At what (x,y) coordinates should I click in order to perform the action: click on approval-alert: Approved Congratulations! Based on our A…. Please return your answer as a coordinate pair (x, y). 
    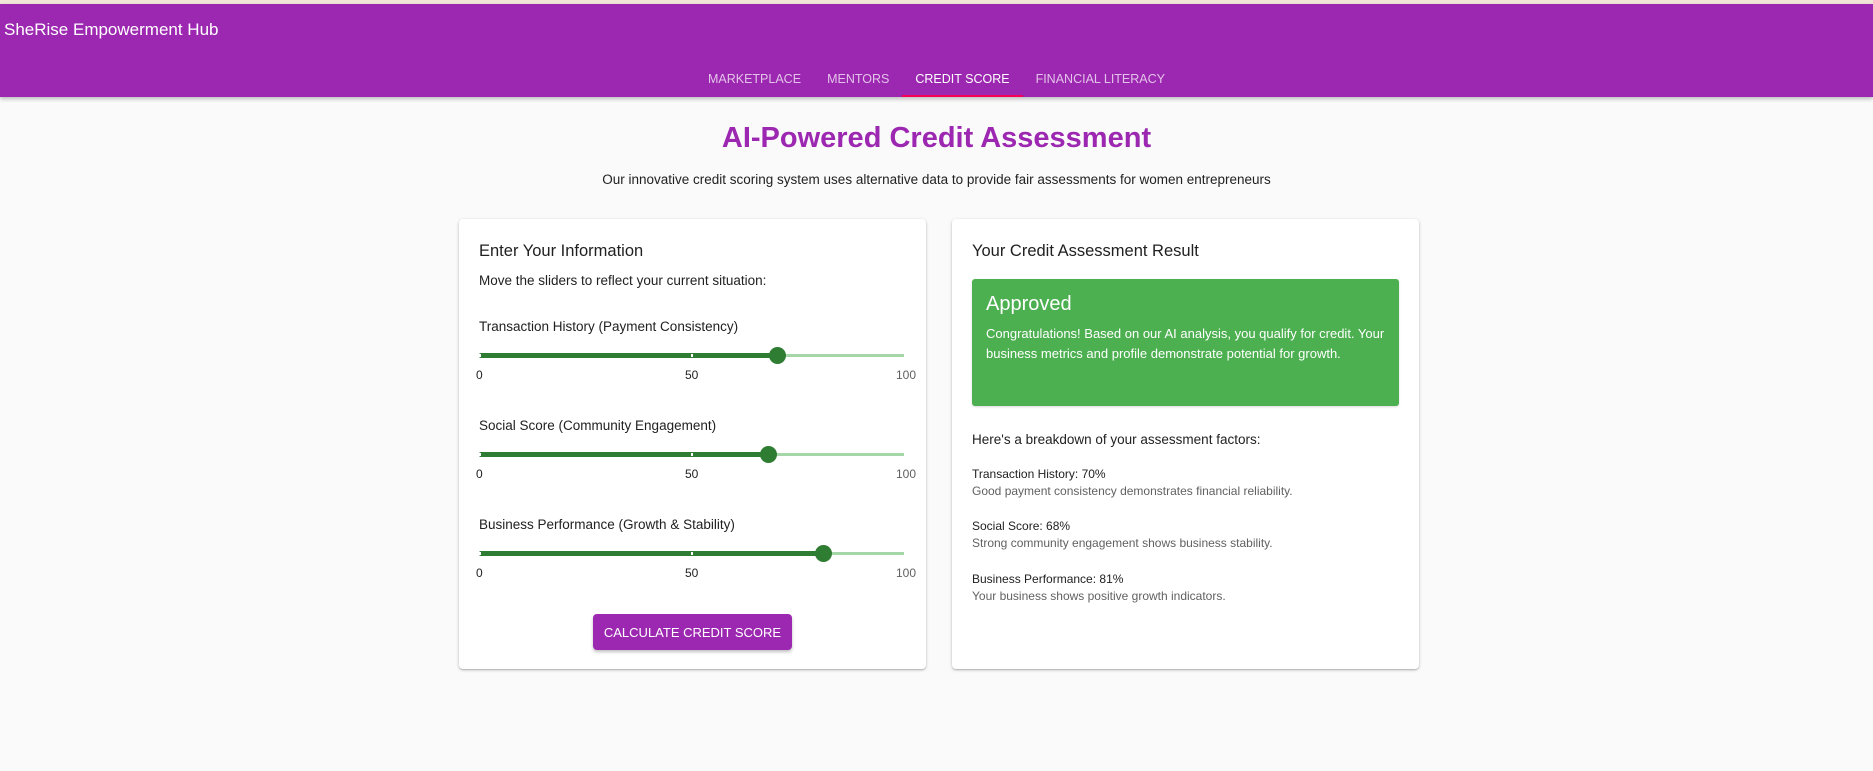
    Looking at the image, I should click on (1185, 342).